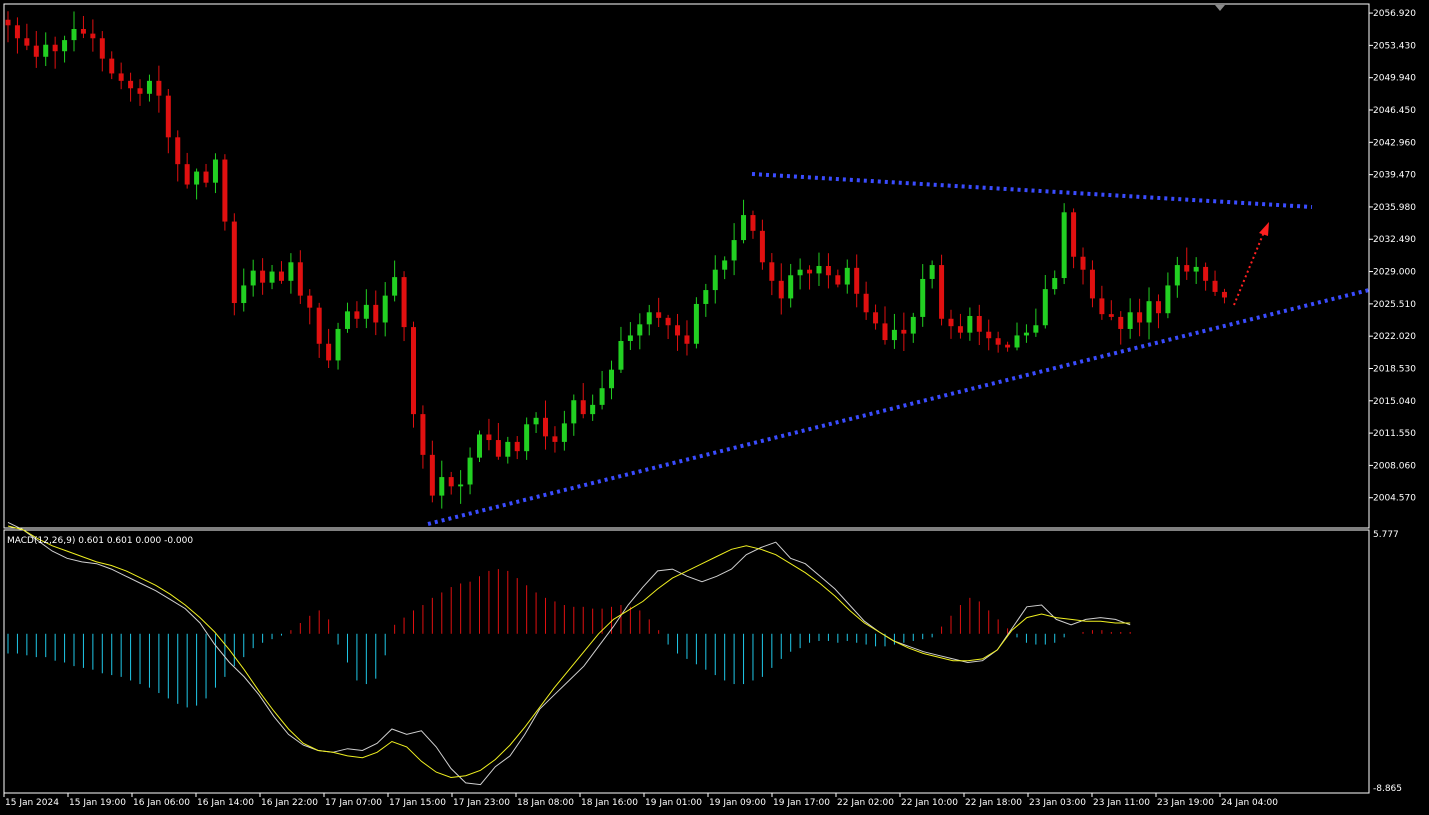  What do you see at coordinates (609, 803) in the screenshot?
I see `time-tick-label: 18 Jan 16:00` at bounding box center [609, 803].